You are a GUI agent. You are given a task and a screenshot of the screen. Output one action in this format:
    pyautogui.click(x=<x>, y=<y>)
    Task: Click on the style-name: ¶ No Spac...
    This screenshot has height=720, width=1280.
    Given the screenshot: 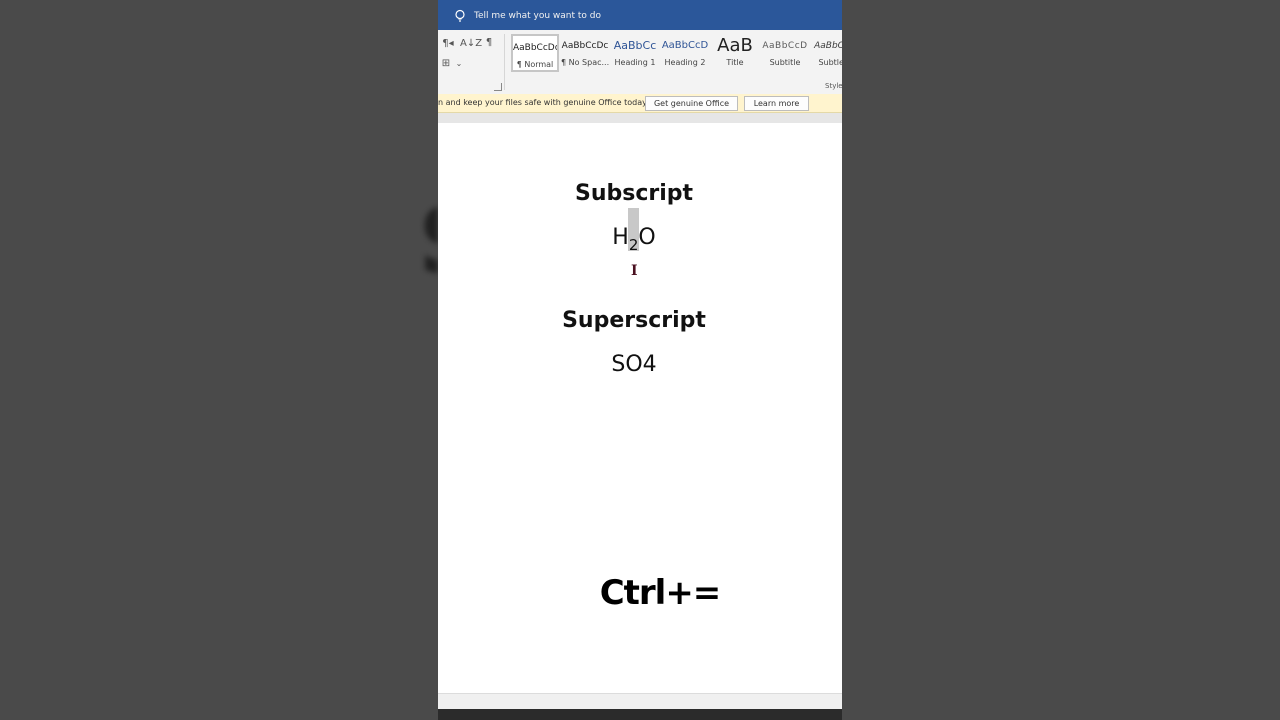 What is the action you would take?
    pyautogui.click(x=585, y=62)
    